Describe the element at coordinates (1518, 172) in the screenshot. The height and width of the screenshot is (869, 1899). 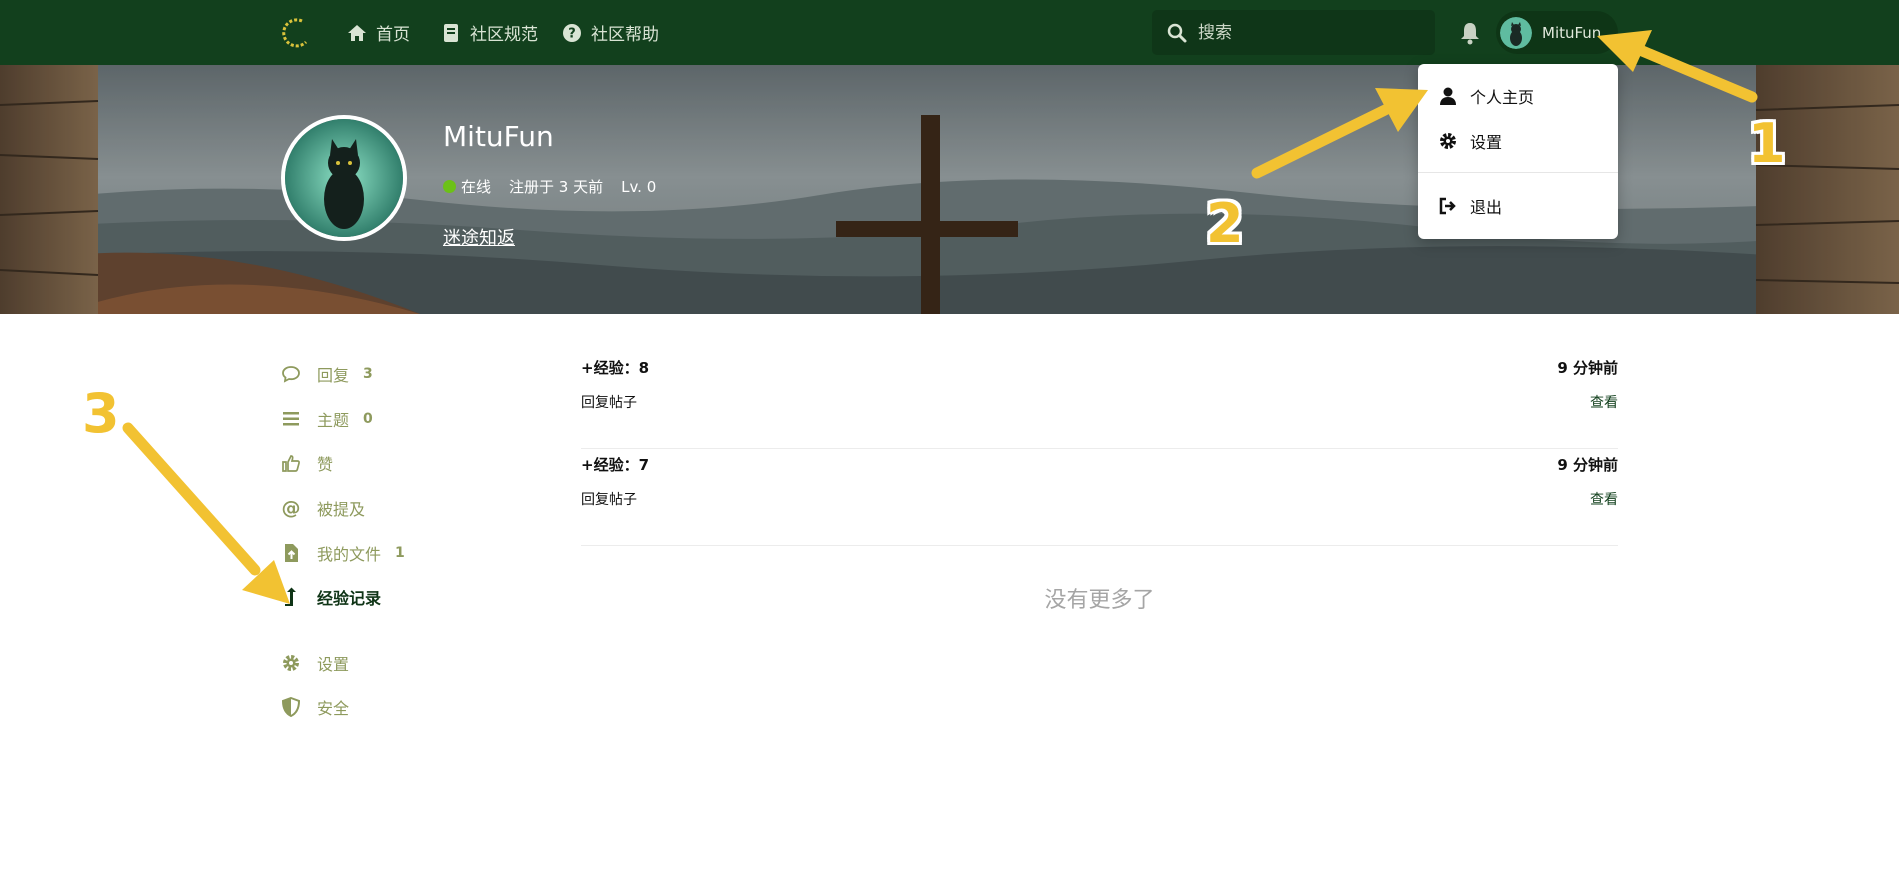
I see `dropdown-divider` at that location.